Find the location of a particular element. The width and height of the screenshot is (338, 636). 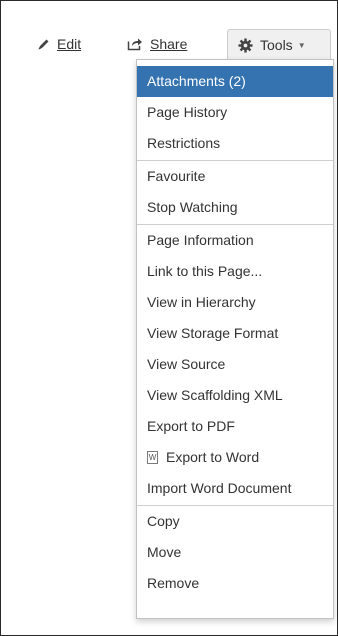

menu-item-view-storage-format: View Storage Format is located at coordinates (235, 333).